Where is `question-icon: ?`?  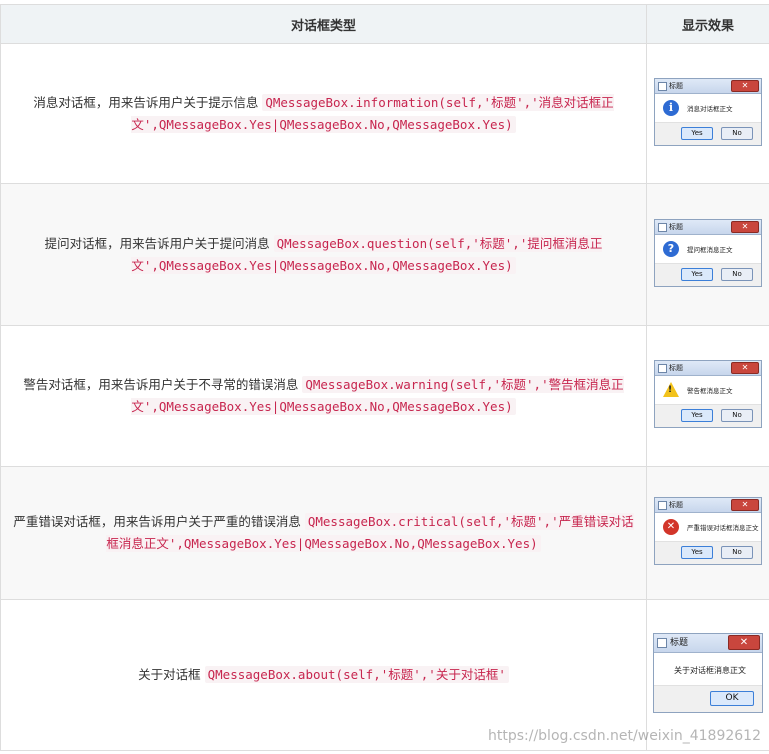 question-icon: ? is located at coordinates (671, 248).